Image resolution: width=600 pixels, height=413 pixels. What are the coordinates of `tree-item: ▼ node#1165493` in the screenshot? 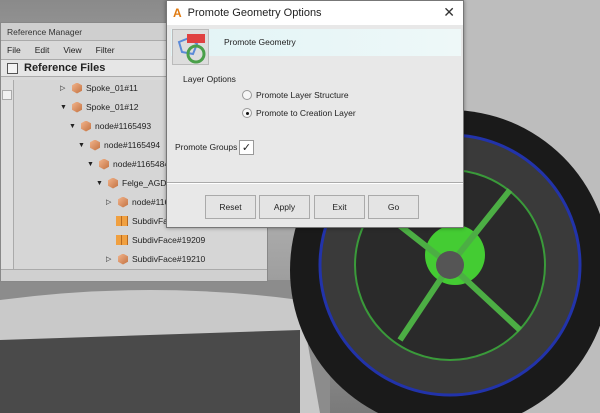 It's located at (110, 126).